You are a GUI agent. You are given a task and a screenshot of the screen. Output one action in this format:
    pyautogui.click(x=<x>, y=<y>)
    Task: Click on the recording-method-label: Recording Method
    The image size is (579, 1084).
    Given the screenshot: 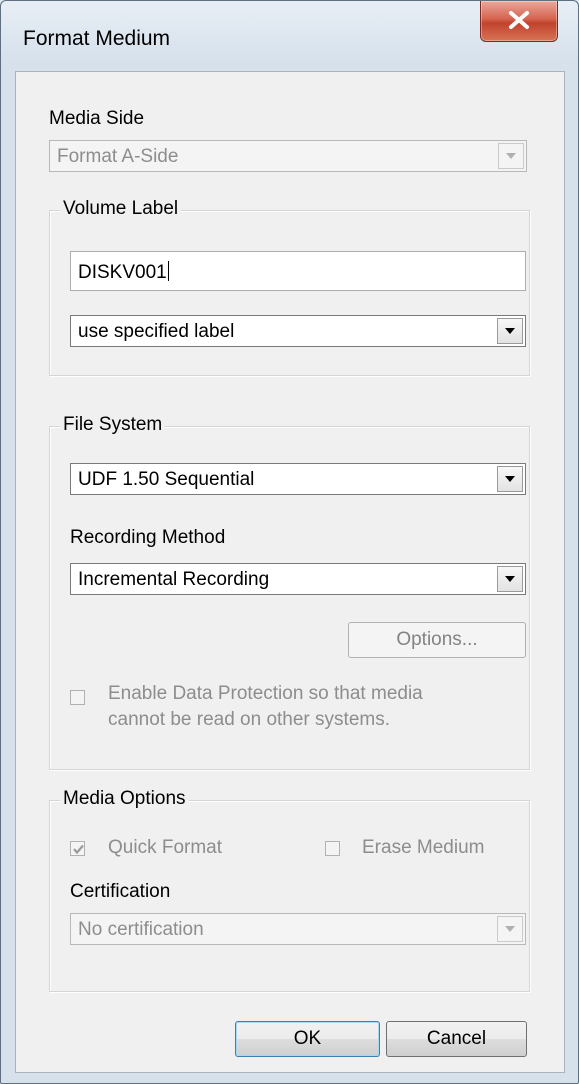 What is the action you would take?
    pyautogui.click(x=148, y=537)
    